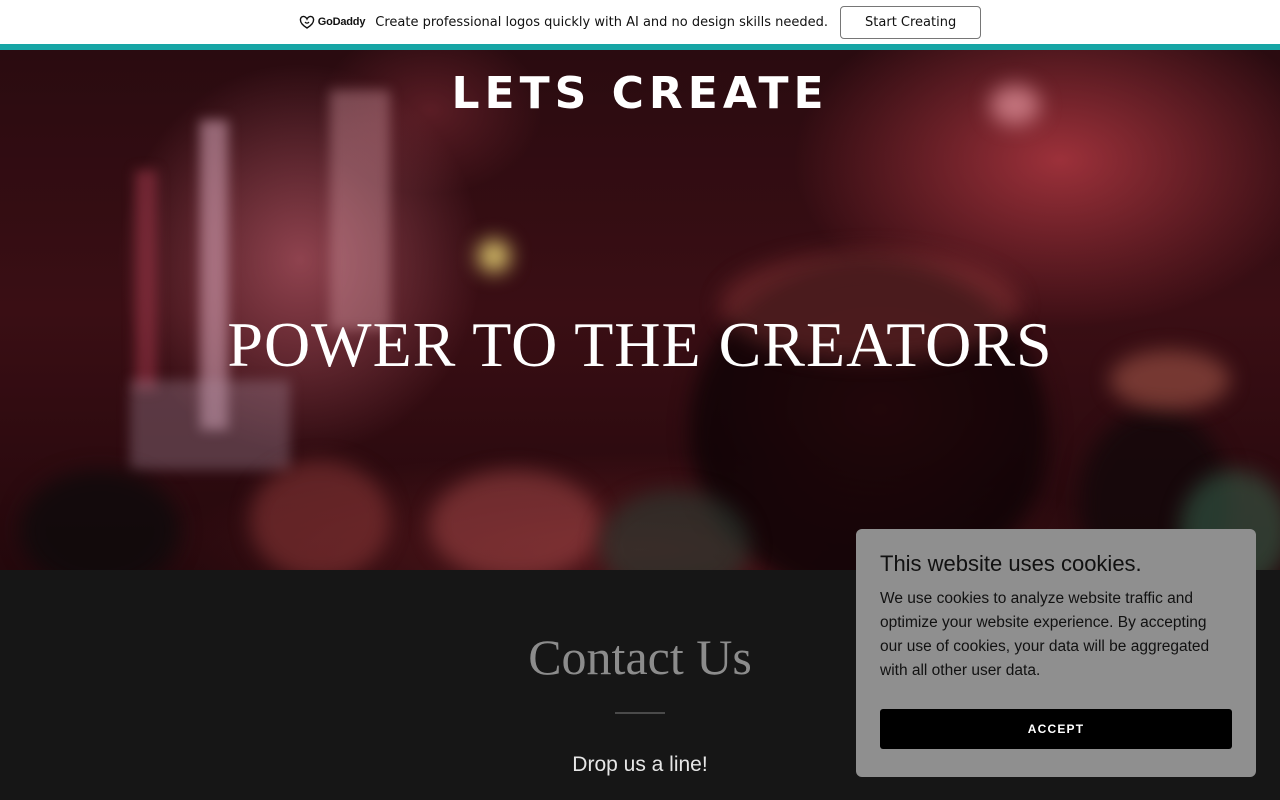 The height and width of the screenshot is (800, 1280). I want to click on godaddy-logo: GoDaddy, so click(332, 22).